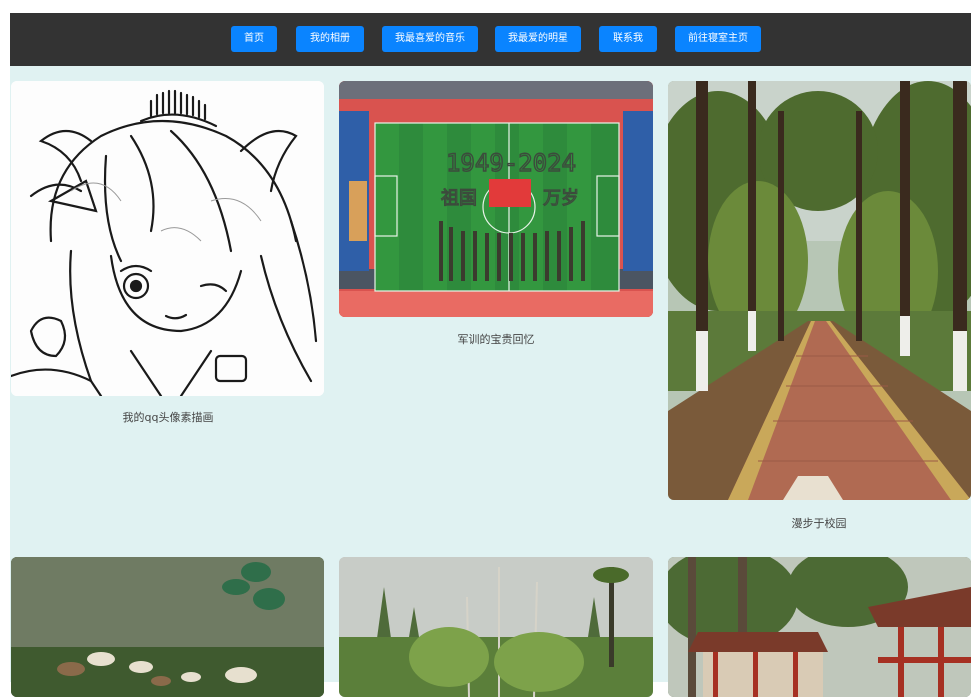  I want to click on nav-music-button: 我最喜爱的音乐, so click(430, 39).